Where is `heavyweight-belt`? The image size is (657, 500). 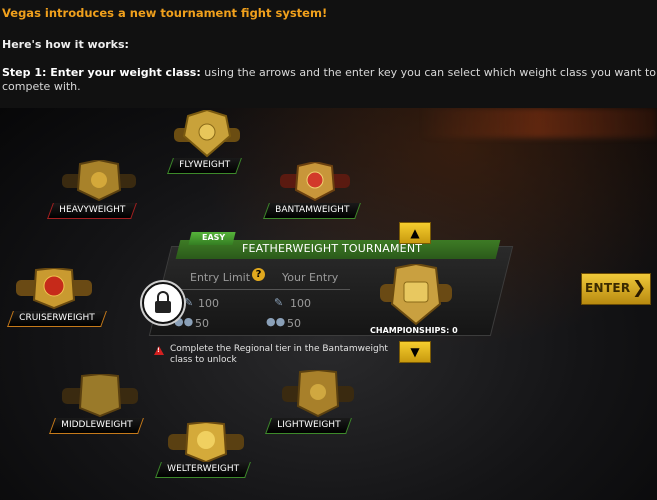 heavyweight-belt is located at coordinates (99, 181).